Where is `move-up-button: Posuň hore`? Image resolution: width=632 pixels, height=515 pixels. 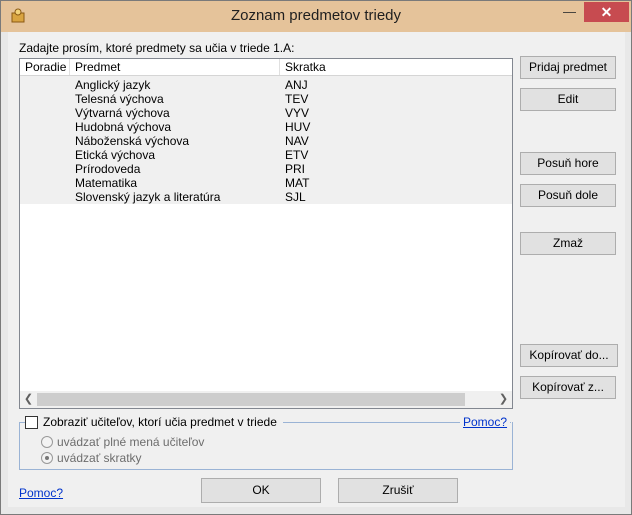
move-up-button: Posuň hore is located at coordinates (568, 163).